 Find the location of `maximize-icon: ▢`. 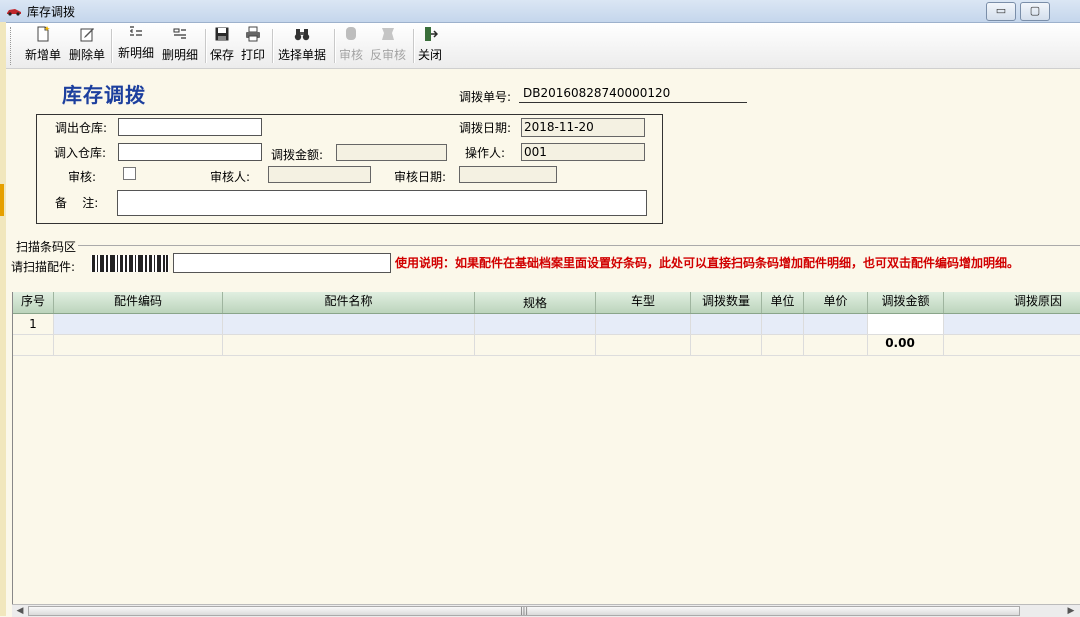

maximize-icon: ▢ is located at coordinates (1035, 10).